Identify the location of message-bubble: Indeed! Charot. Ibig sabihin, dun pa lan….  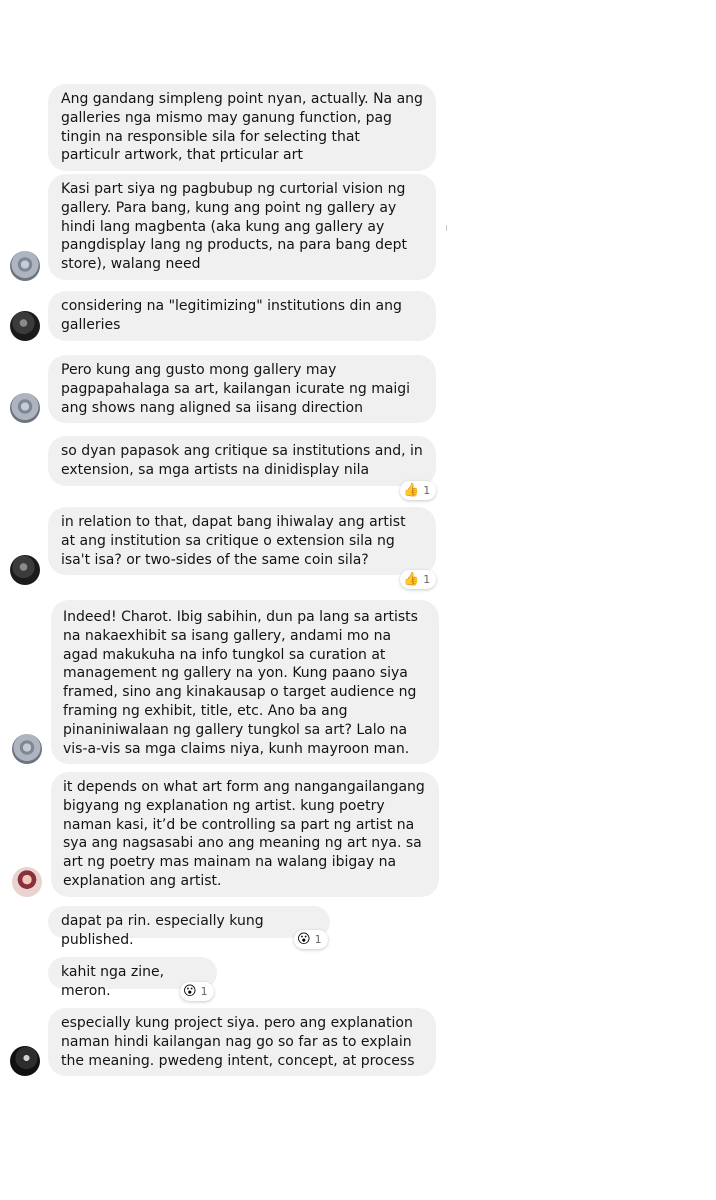
(245, 682).